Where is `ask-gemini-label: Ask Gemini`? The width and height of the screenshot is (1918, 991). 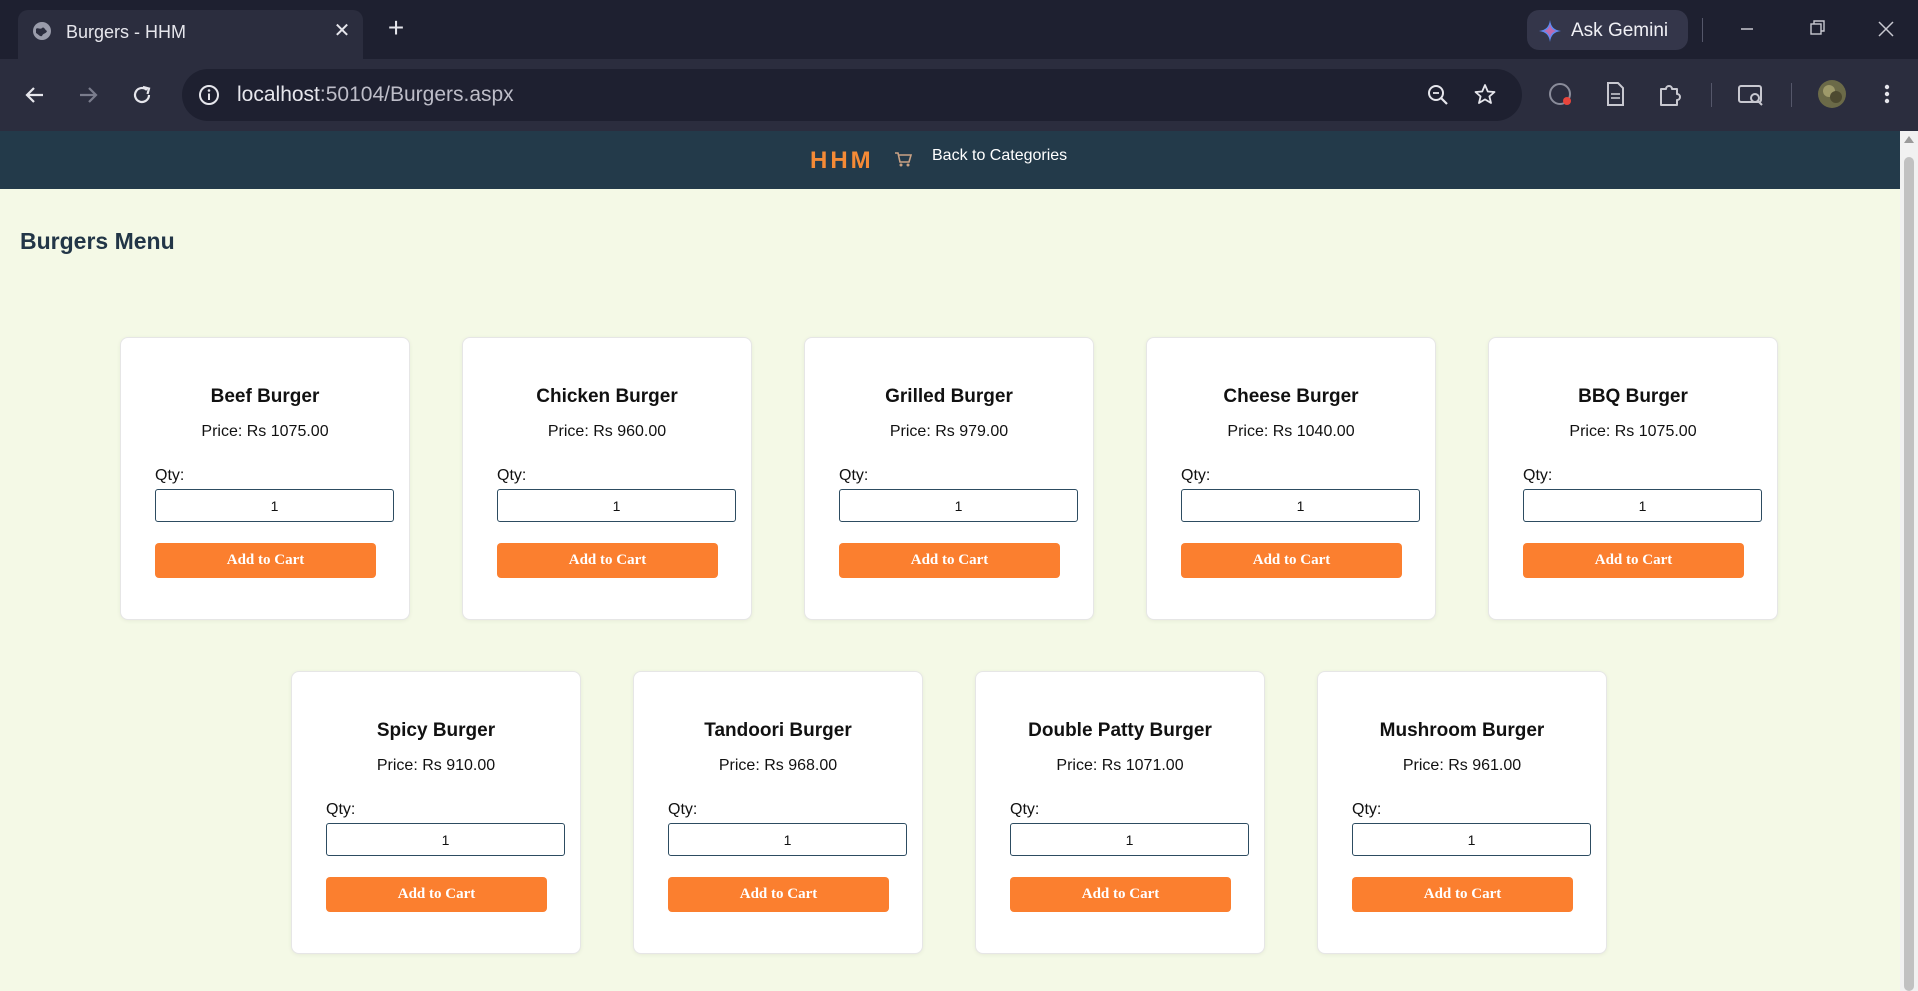 ask-gemini-label: Ask Gemini is located at coordinates (1620, 30).